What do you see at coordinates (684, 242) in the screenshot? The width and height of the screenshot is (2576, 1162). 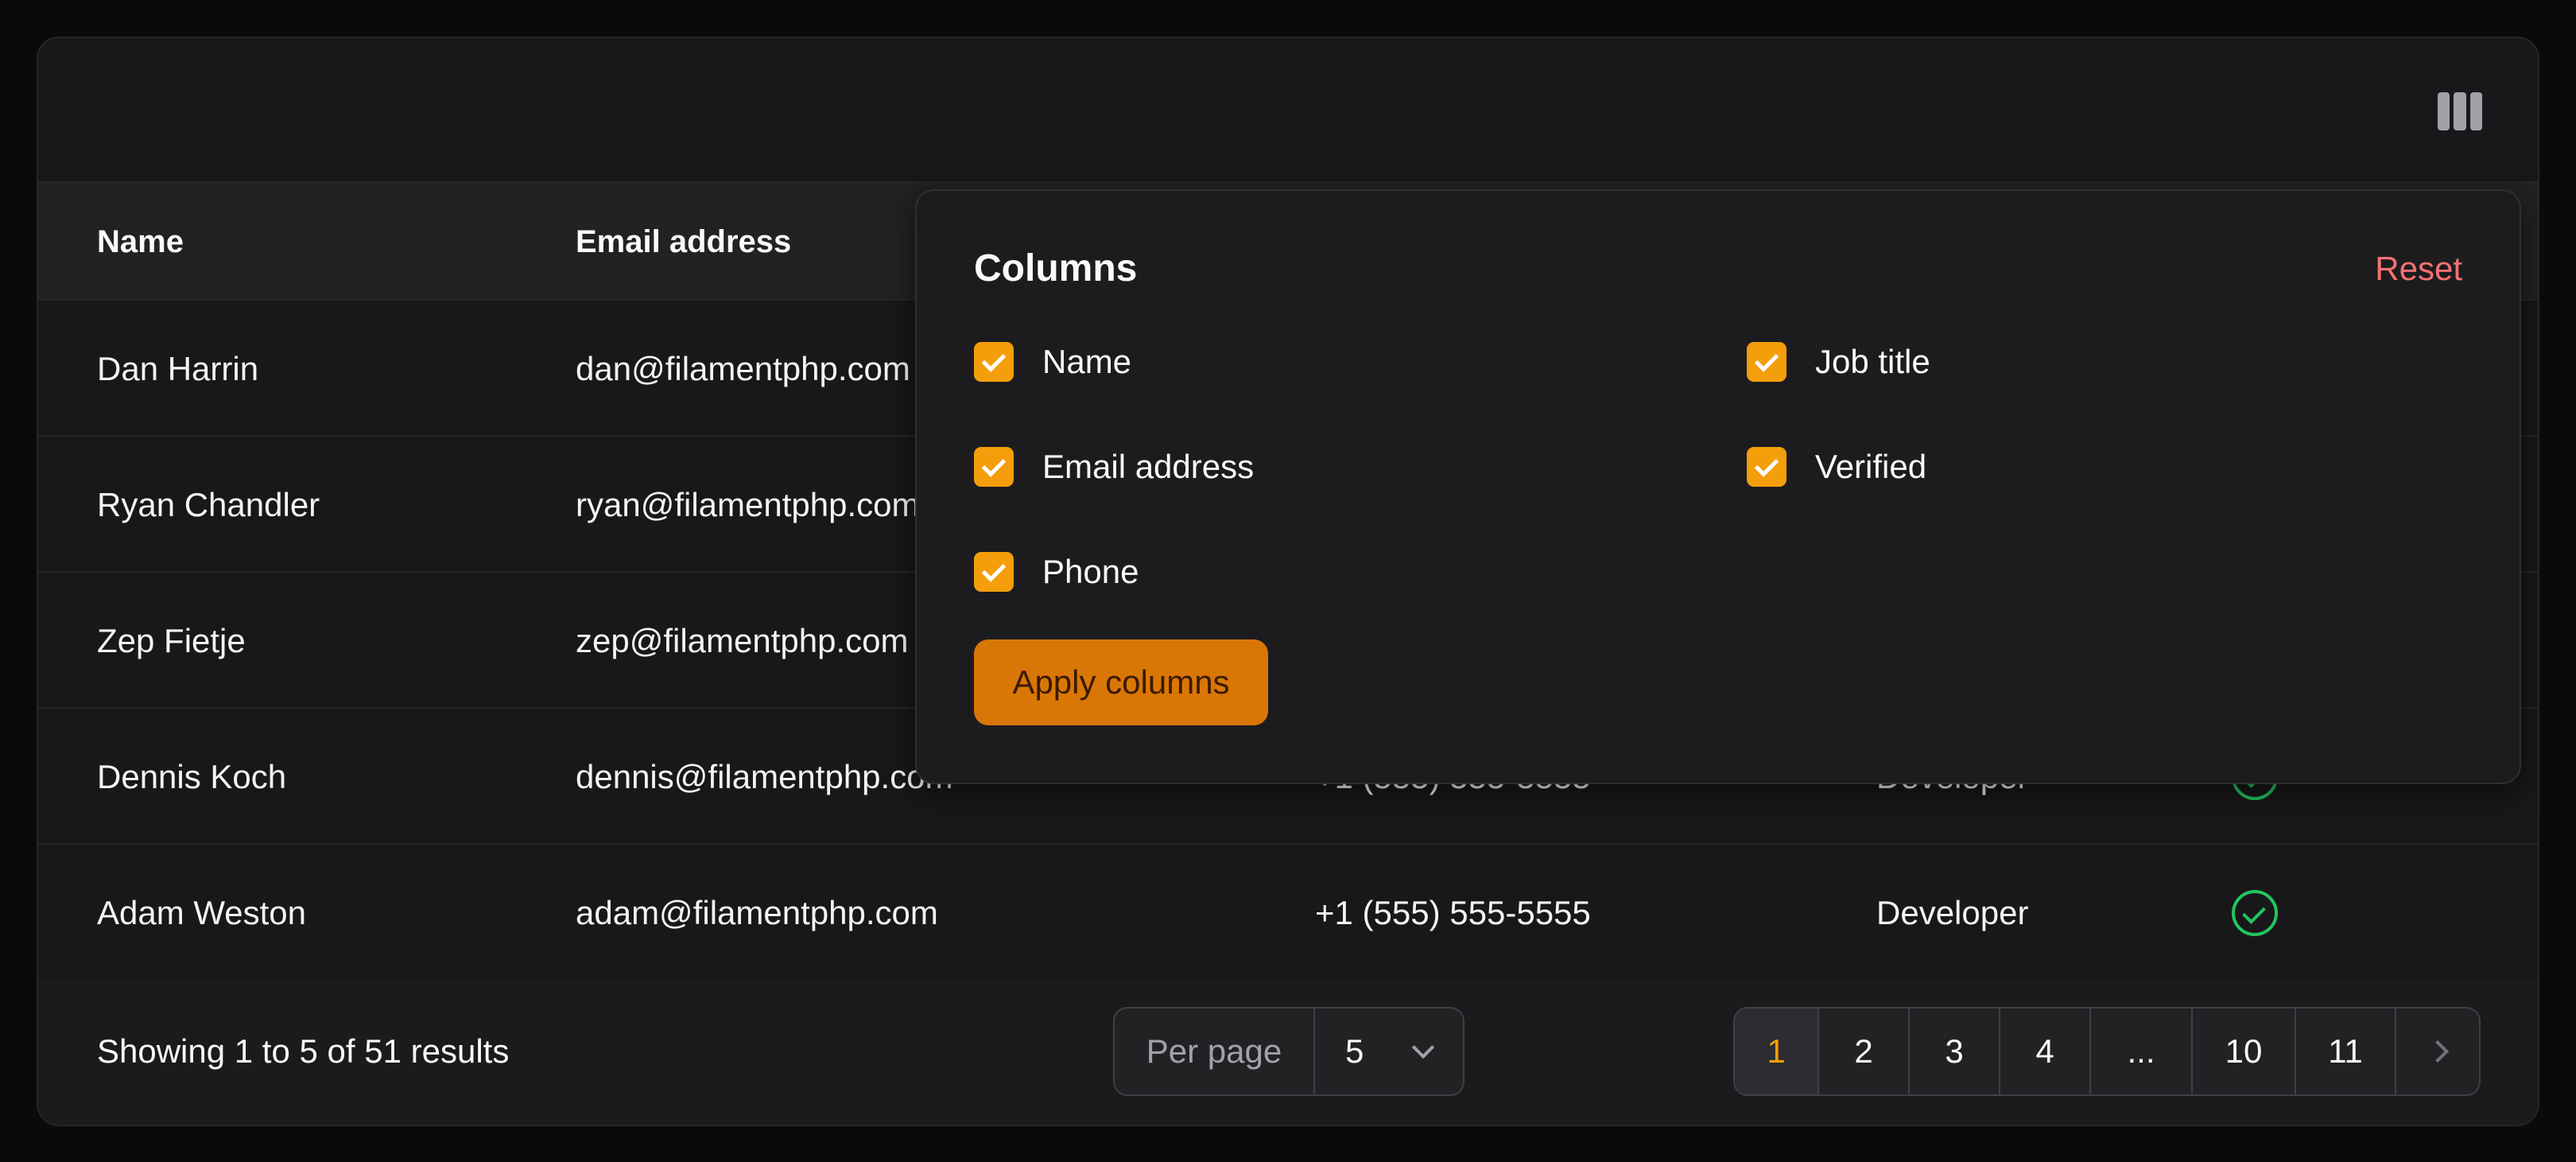 I see `column-header-email: Email address` at bounding box center [684, 242].